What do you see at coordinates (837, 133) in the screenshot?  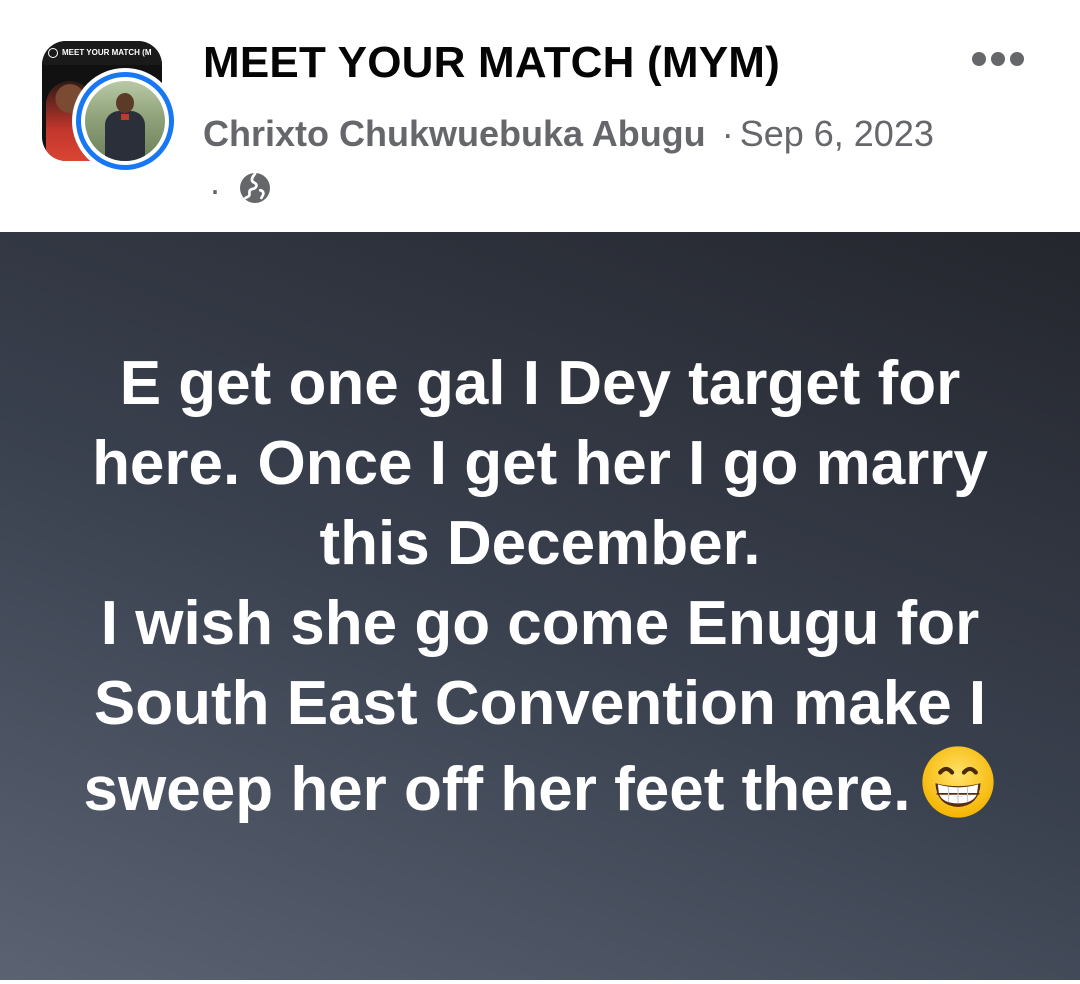 I see `post-date: Sep 6, 2023` at bounding box center [837, 133].